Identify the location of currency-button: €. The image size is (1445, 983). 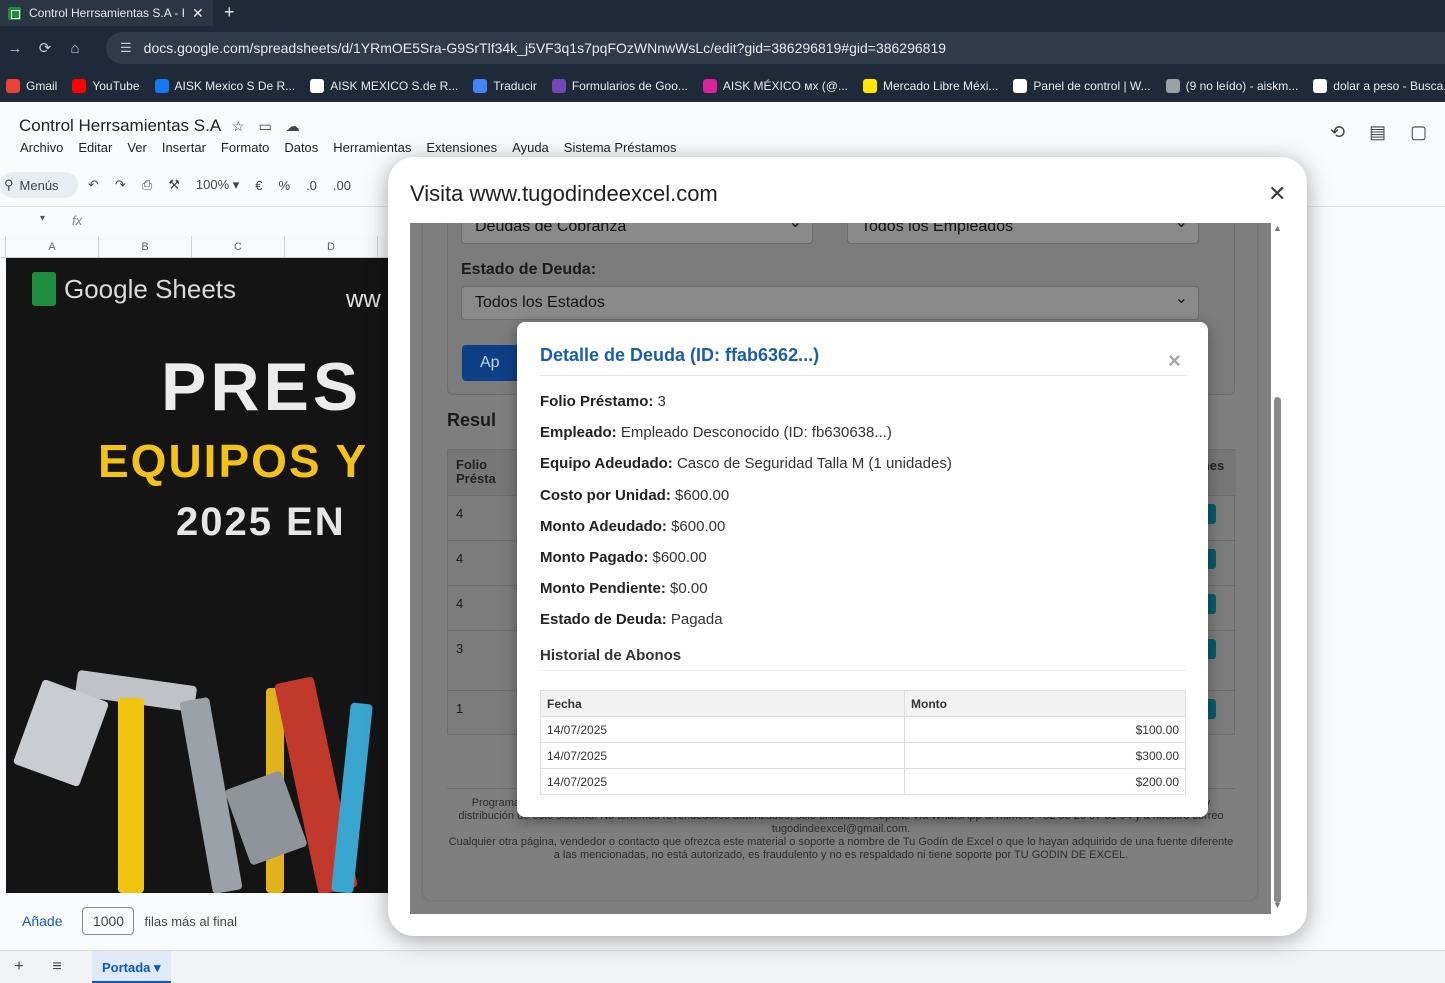
(258, 185).